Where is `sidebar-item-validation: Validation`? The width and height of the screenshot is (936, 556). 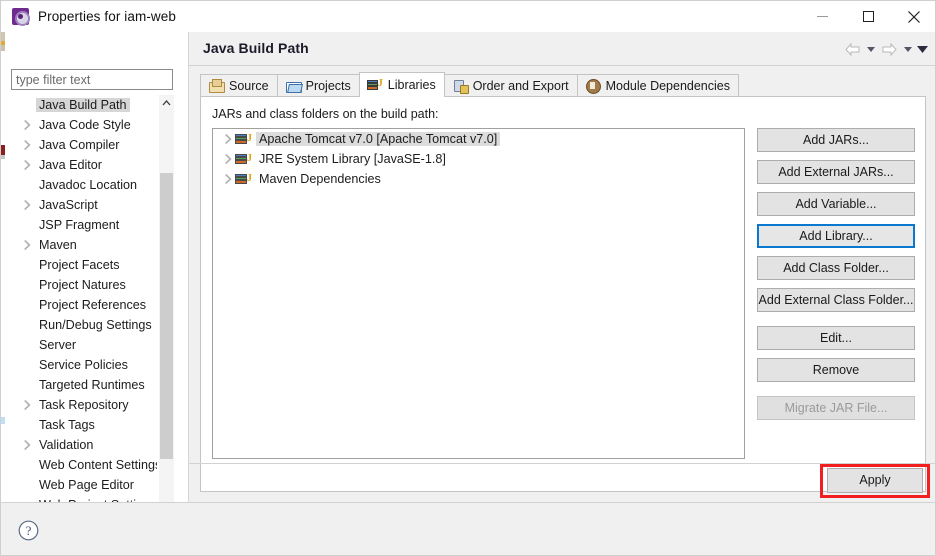 sidebar-item-validation: Validation is located at coordinates (84, 445).